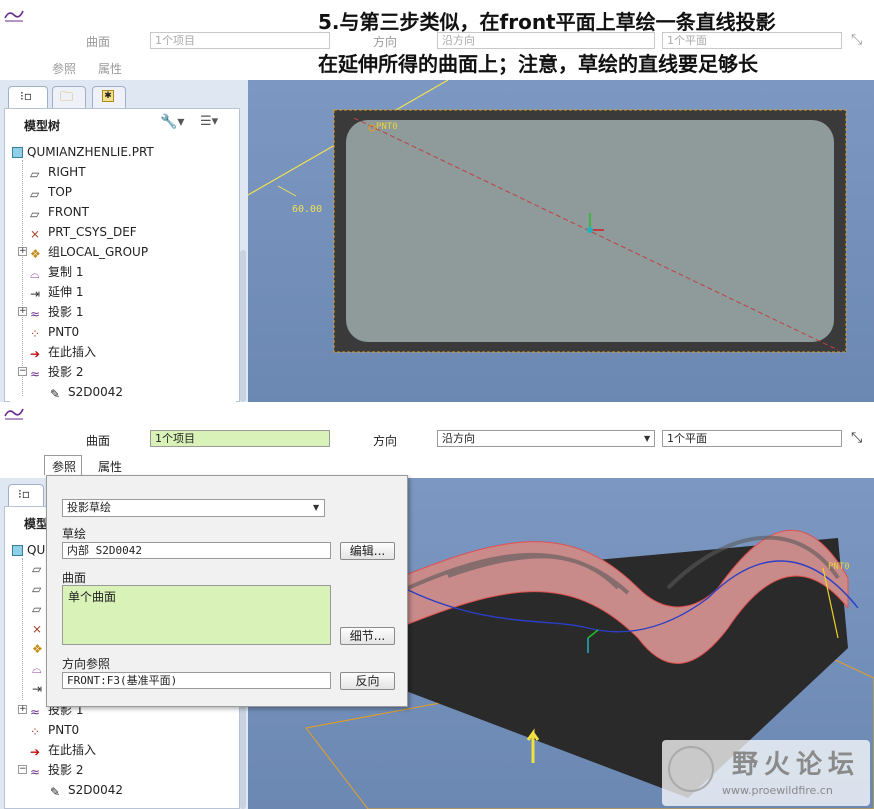 This screenshot has height=809, width=874. Describe the element at coordinates (74, 534) in the screenshot. I see `sketch-label: 草绘` at that location.